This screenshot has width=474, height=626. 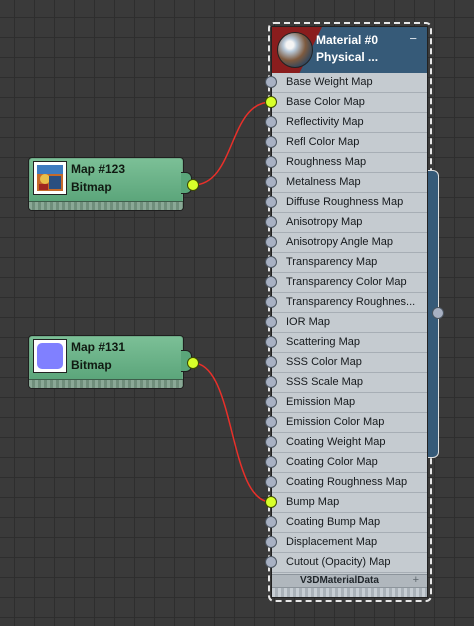 I want to click on slot-row: Coating Color Map, so click(x=349, y=463).